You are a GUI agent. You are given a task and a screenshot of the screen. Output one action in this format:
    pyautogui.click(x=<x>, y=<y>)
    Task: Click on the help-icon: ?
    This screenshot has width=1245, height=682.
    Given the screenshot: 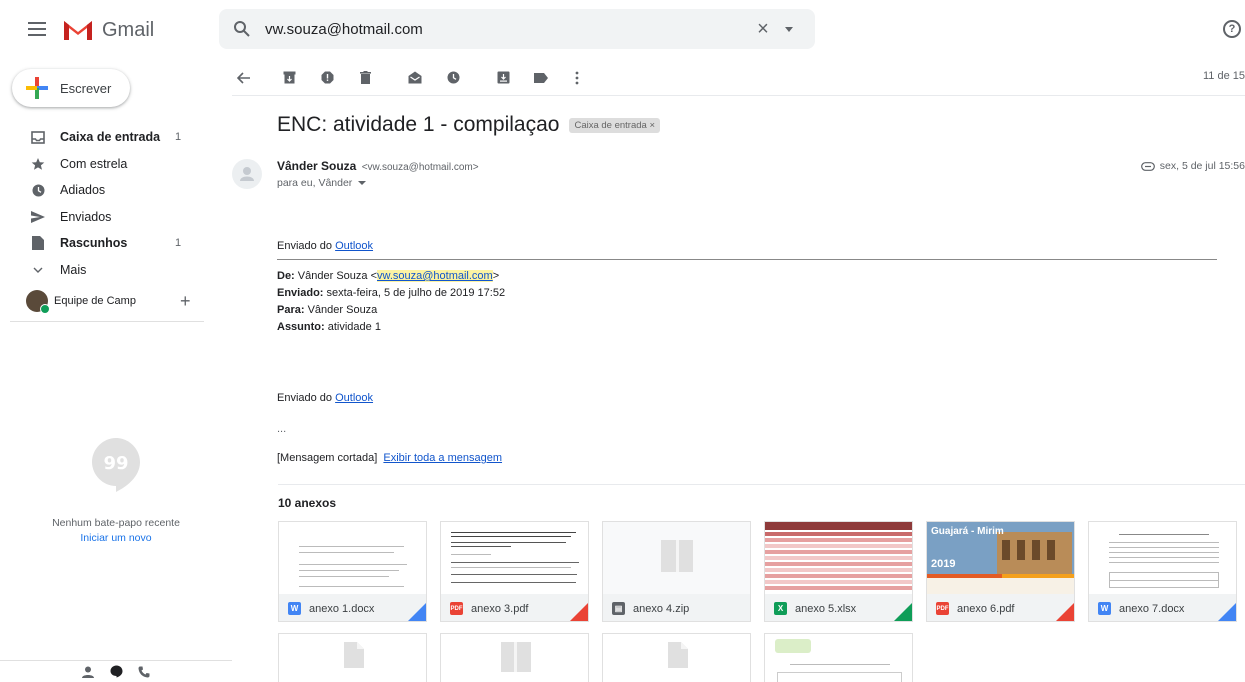 What is the action you would take?
    pyautogui.click(x=1232, y=29)
    